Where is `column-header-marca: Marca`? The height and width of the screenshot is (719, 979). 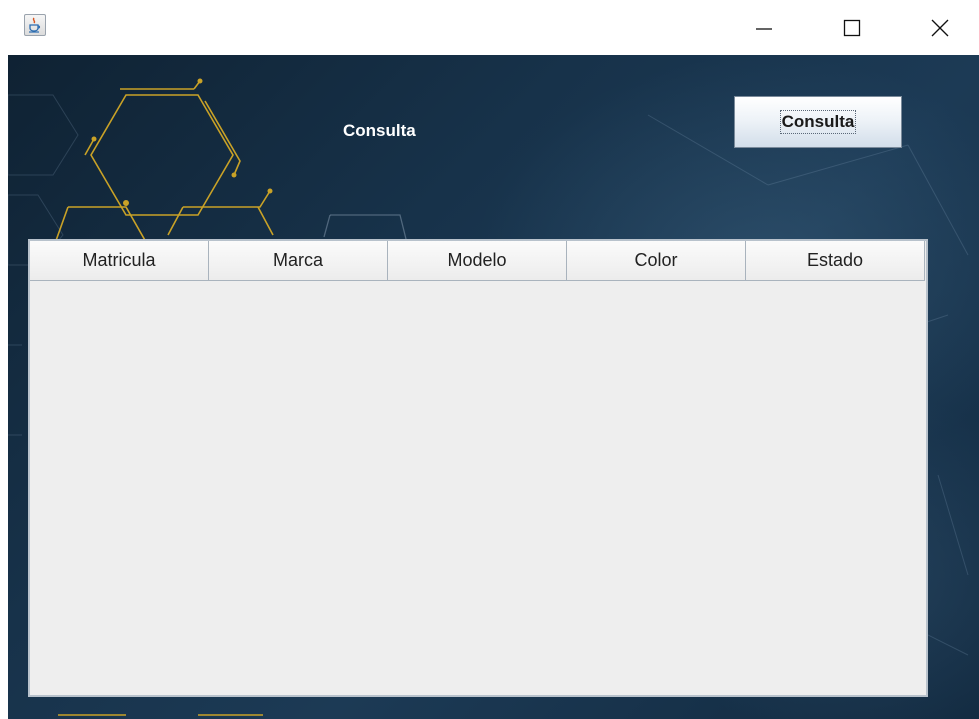
column-header-marca: Marca is located at coordinates (298, 260).